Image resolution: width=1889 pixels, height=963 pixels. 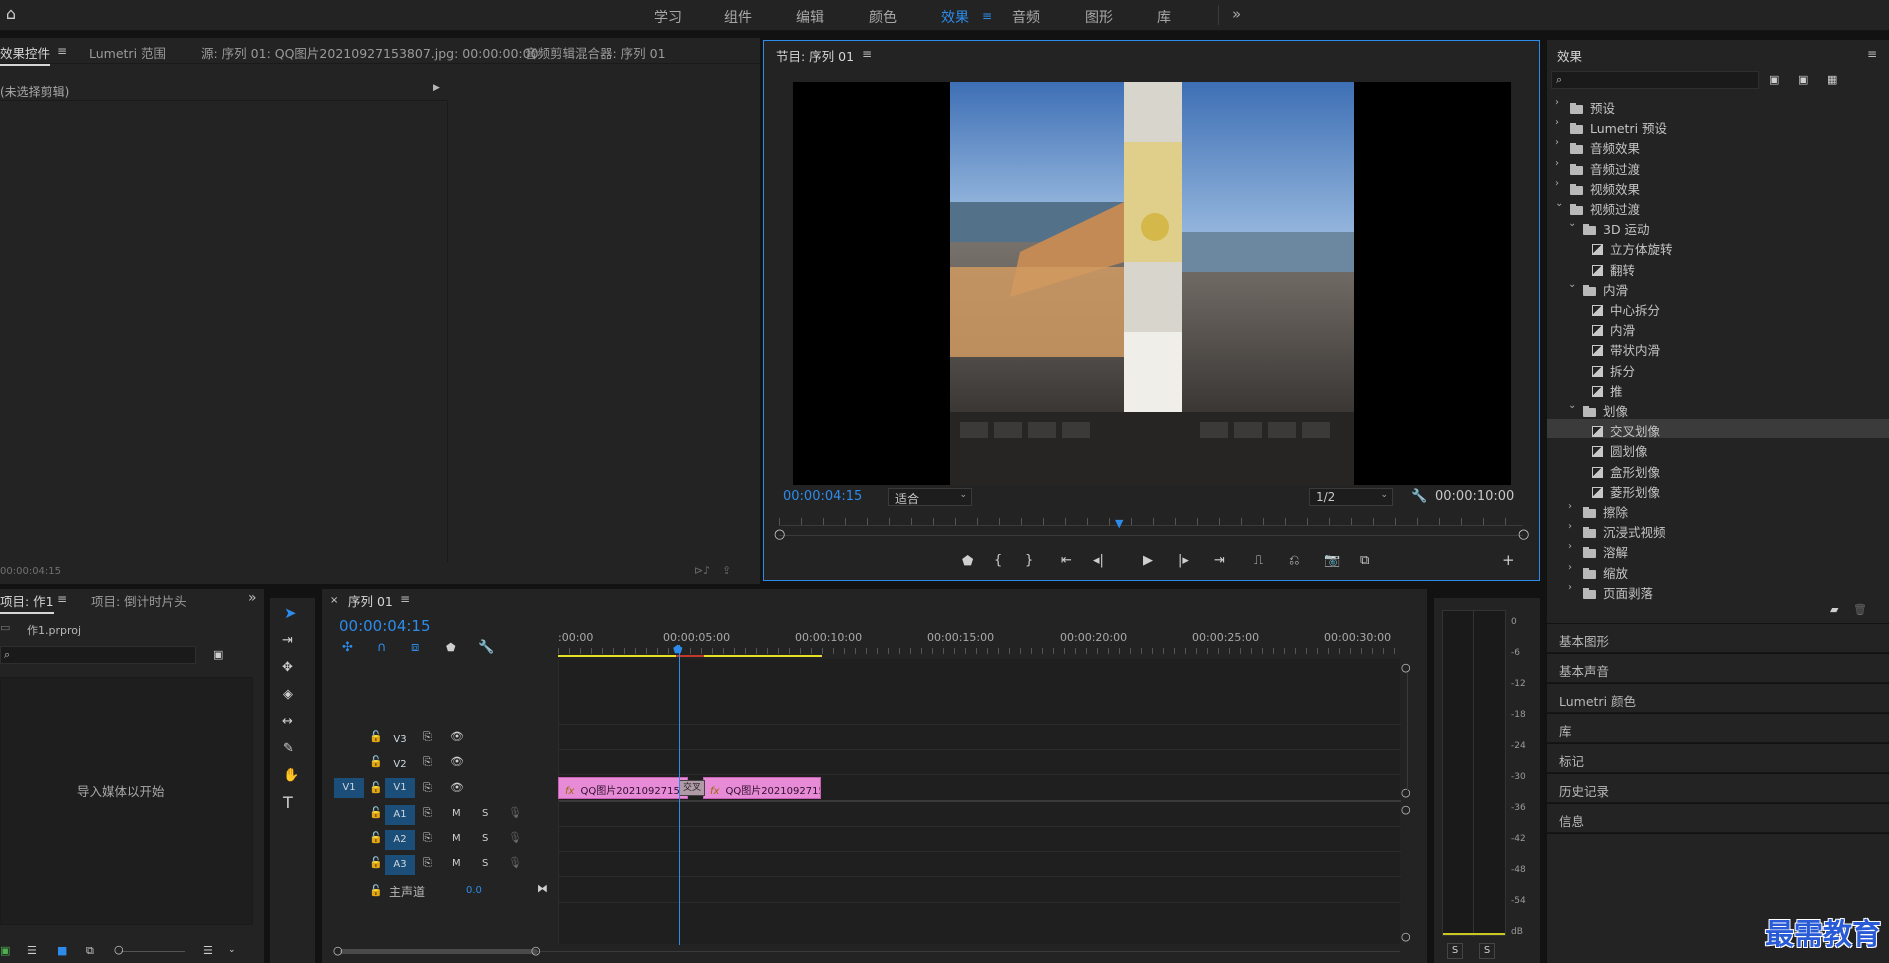 I want to click on essential-graphics-panel: 基本图形, so click(x=1718, y=638).